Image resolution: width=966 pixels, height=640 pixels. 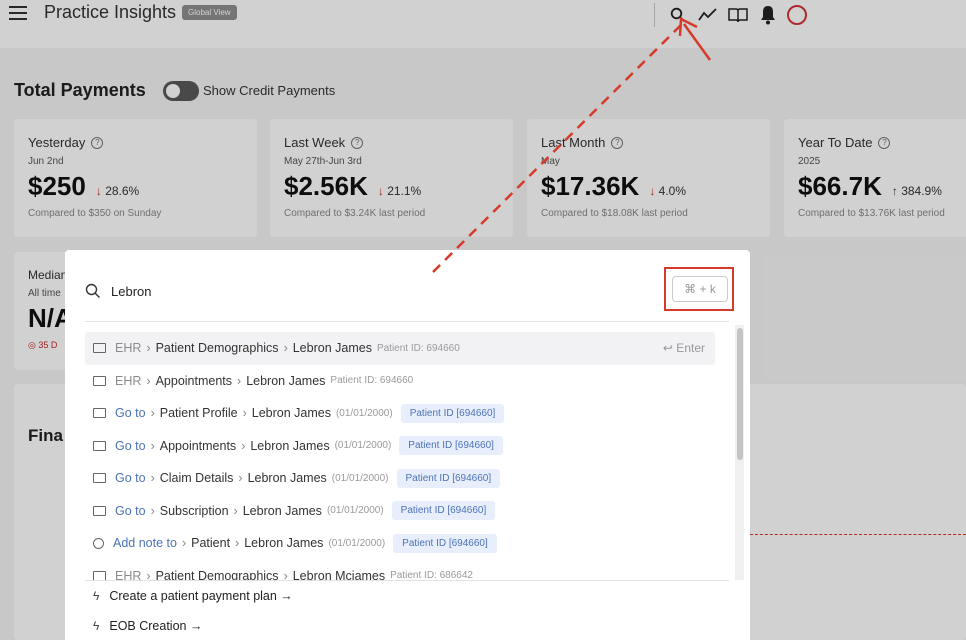 What do you see at coordinates (311, 291) in the screenshot?
I see `search-input` at bounding box center [311, 291].